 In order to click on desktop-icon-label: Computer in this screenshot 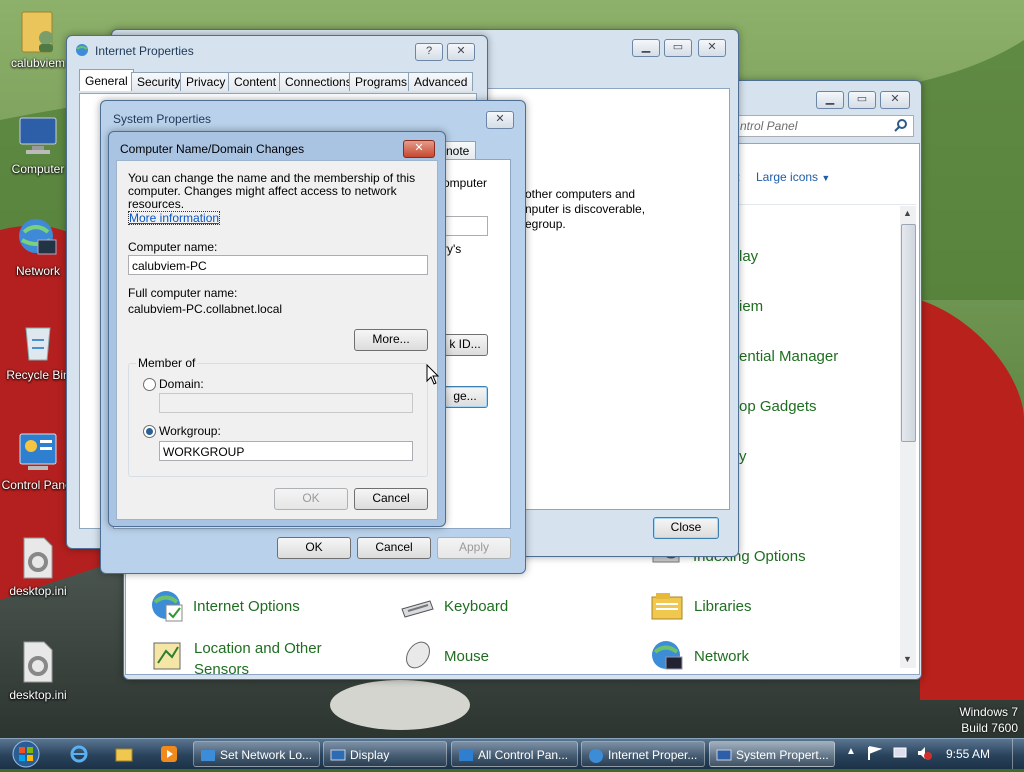, I will do `click(38, 169)`.